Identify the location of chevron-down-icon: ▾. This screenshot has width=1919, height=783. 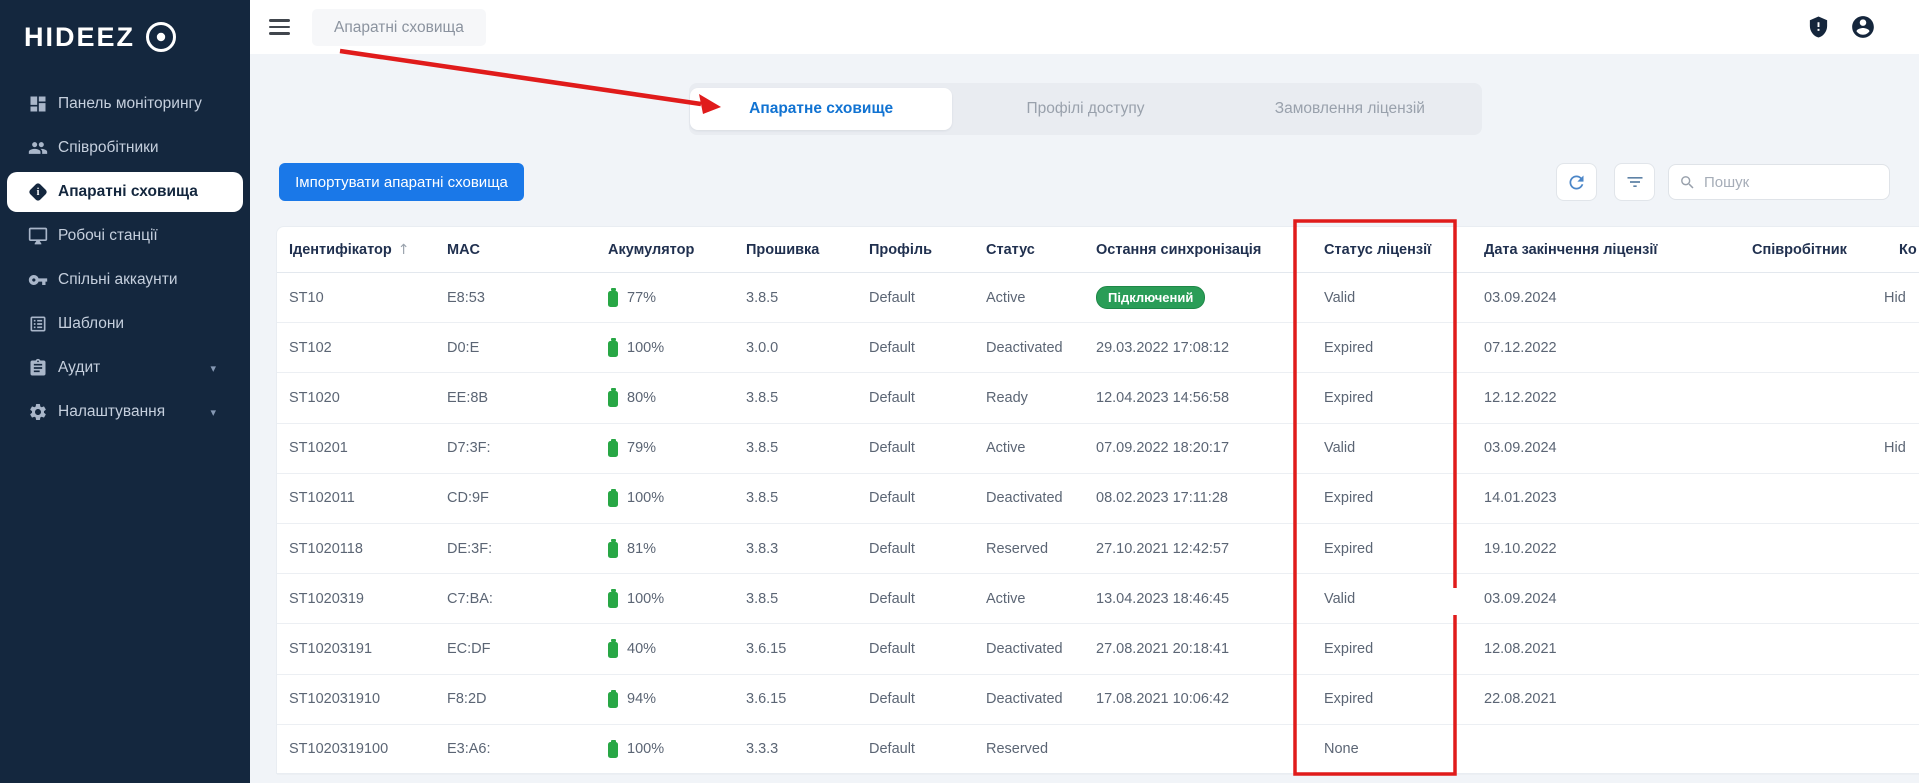
(213, 412).